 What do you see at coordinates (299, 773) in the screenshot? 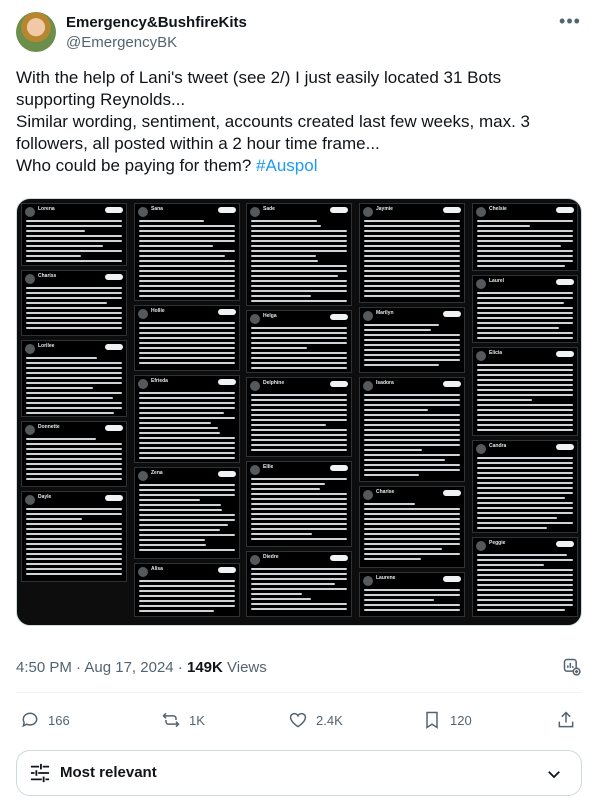
I see `reply-sort-selector: Most relevant` at bounding box center [299, 773].